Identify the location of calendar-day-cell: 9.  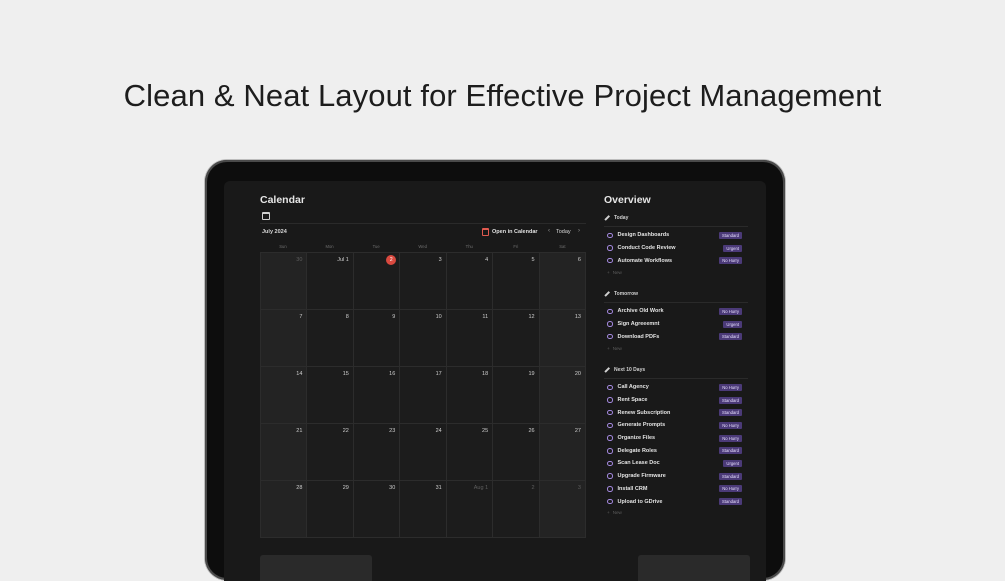
(376, 338).